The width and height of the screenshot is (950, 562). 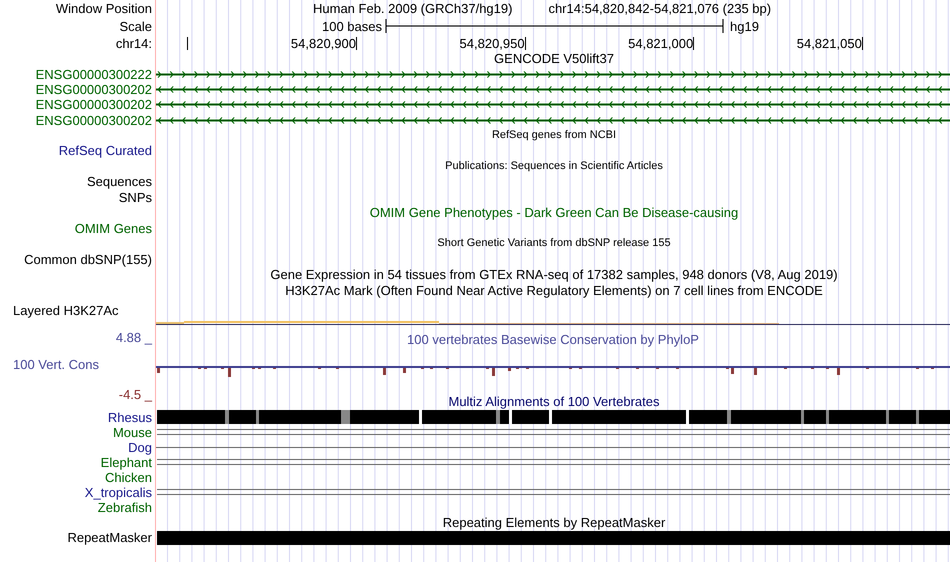 I want to click on axis-min: -4.5 _, so click(x=135, y=394).